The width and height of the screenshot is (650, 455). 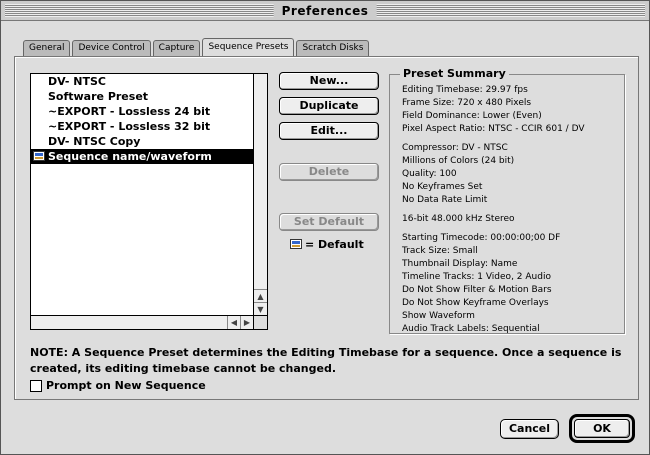 I want to click on ok-button: OK, so click(x=602, y=428).